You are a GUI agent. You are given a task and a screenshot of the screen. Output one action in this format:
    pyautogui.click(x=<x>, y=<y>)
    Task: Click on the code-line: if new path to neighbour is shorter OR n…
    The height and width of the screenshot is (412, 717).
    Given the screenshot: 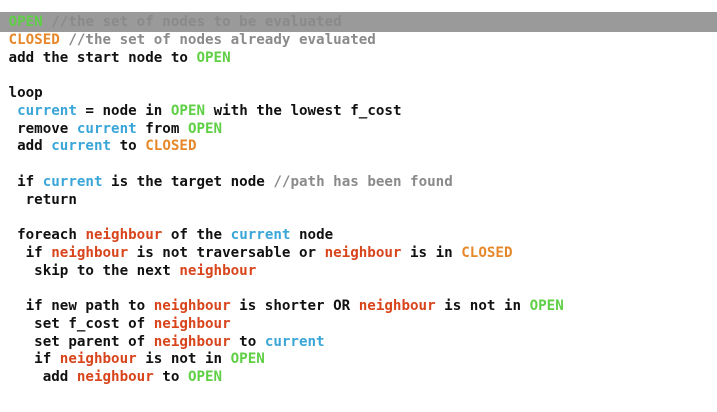 What is the action you would take?
    pyautogui.click(x=282, y=307)
    